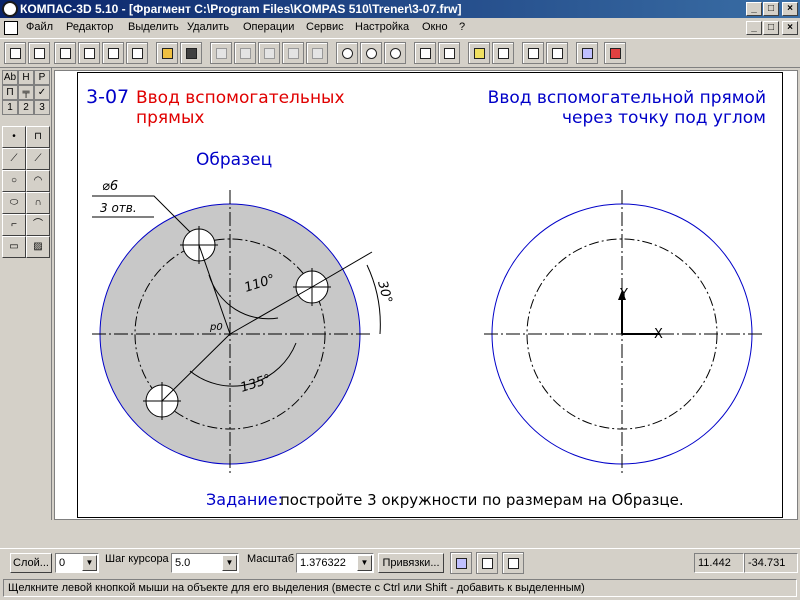 Image resolution: width=800 pixels, height=600 pixels. I want to click on dim-holes: 3 отв., so click(118, 208).